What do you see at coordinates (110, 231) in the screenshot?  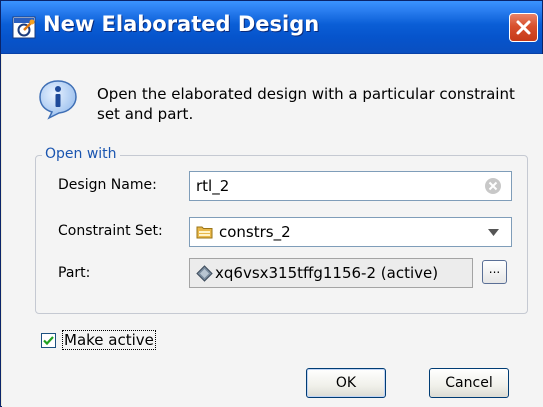 I see `constraint-set-label: Constraint Set:` at bounding box center [110, 231].